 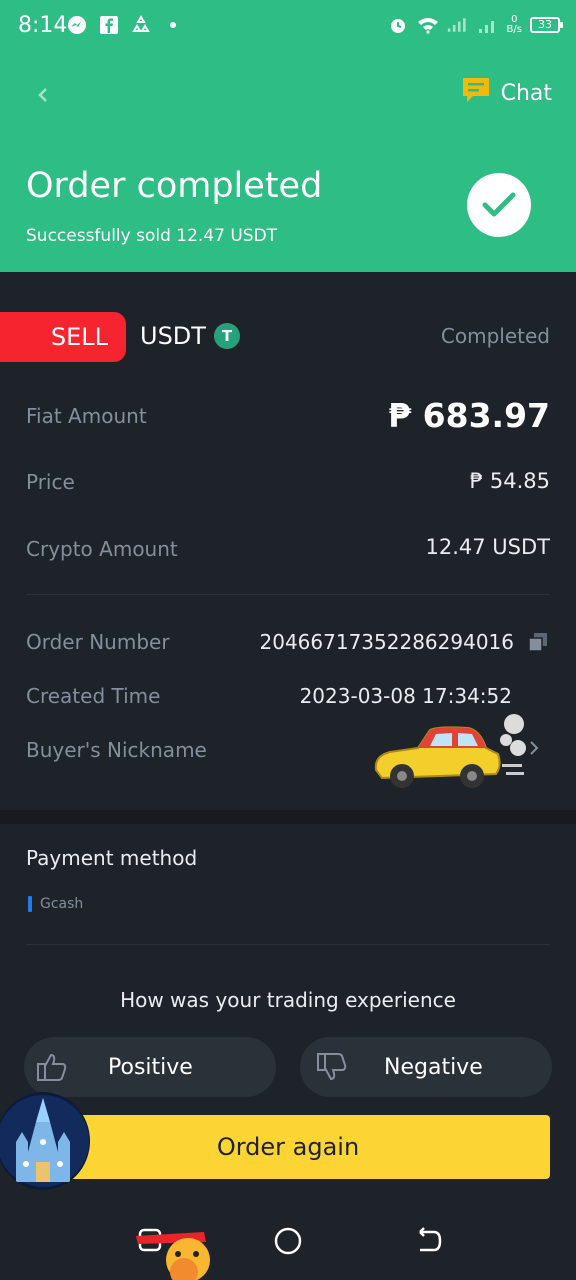 What do you see at coordinates (514, 29) in the screenshot?
I see `net-speed-unit: B/s` at bounding box center [514, 29].